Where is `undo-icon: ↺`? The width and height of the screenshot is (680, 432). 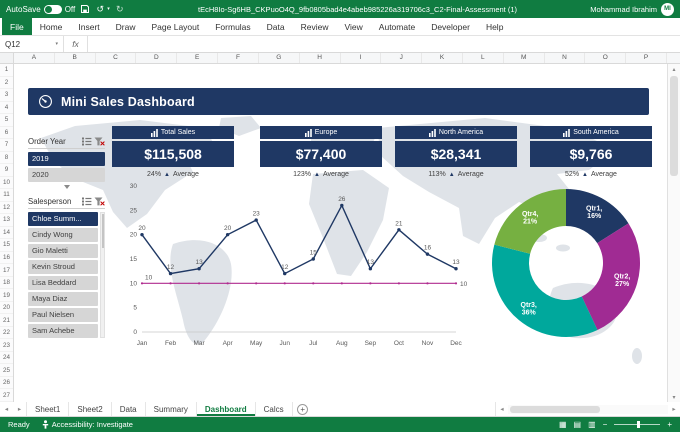
undo-icon: ↺ is located at coordinates (100, 9).